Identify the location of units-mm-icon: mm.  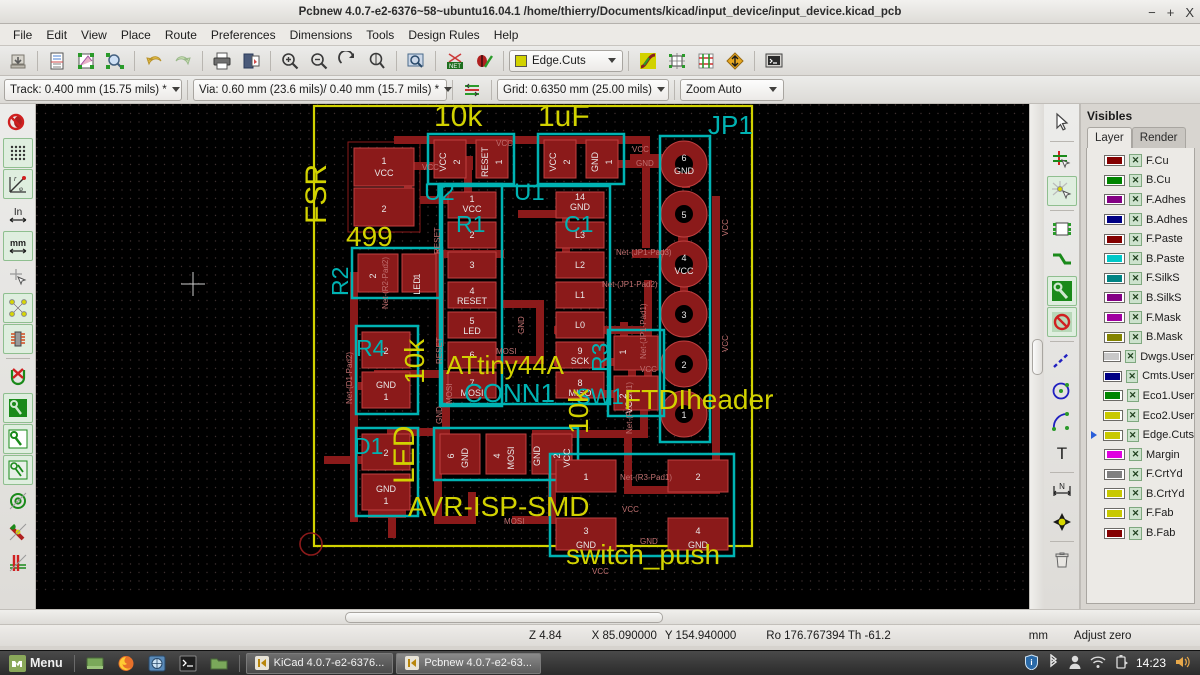
(17, 246).